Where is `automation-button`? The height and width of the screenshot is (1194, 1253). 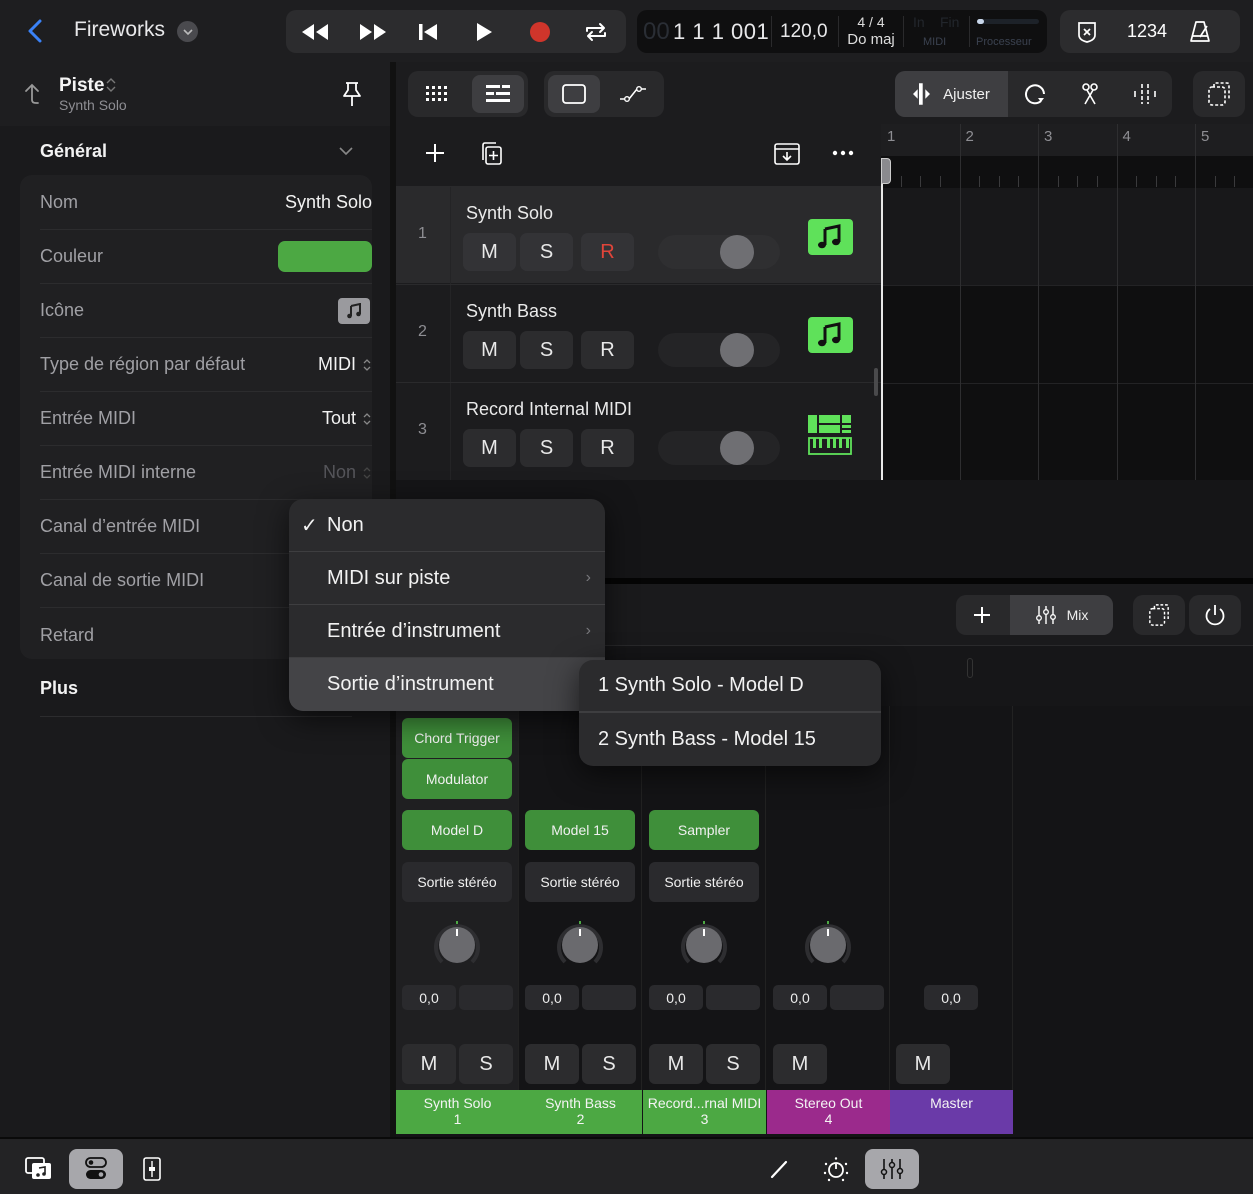
automation-button is located at coordinates (633, 94).